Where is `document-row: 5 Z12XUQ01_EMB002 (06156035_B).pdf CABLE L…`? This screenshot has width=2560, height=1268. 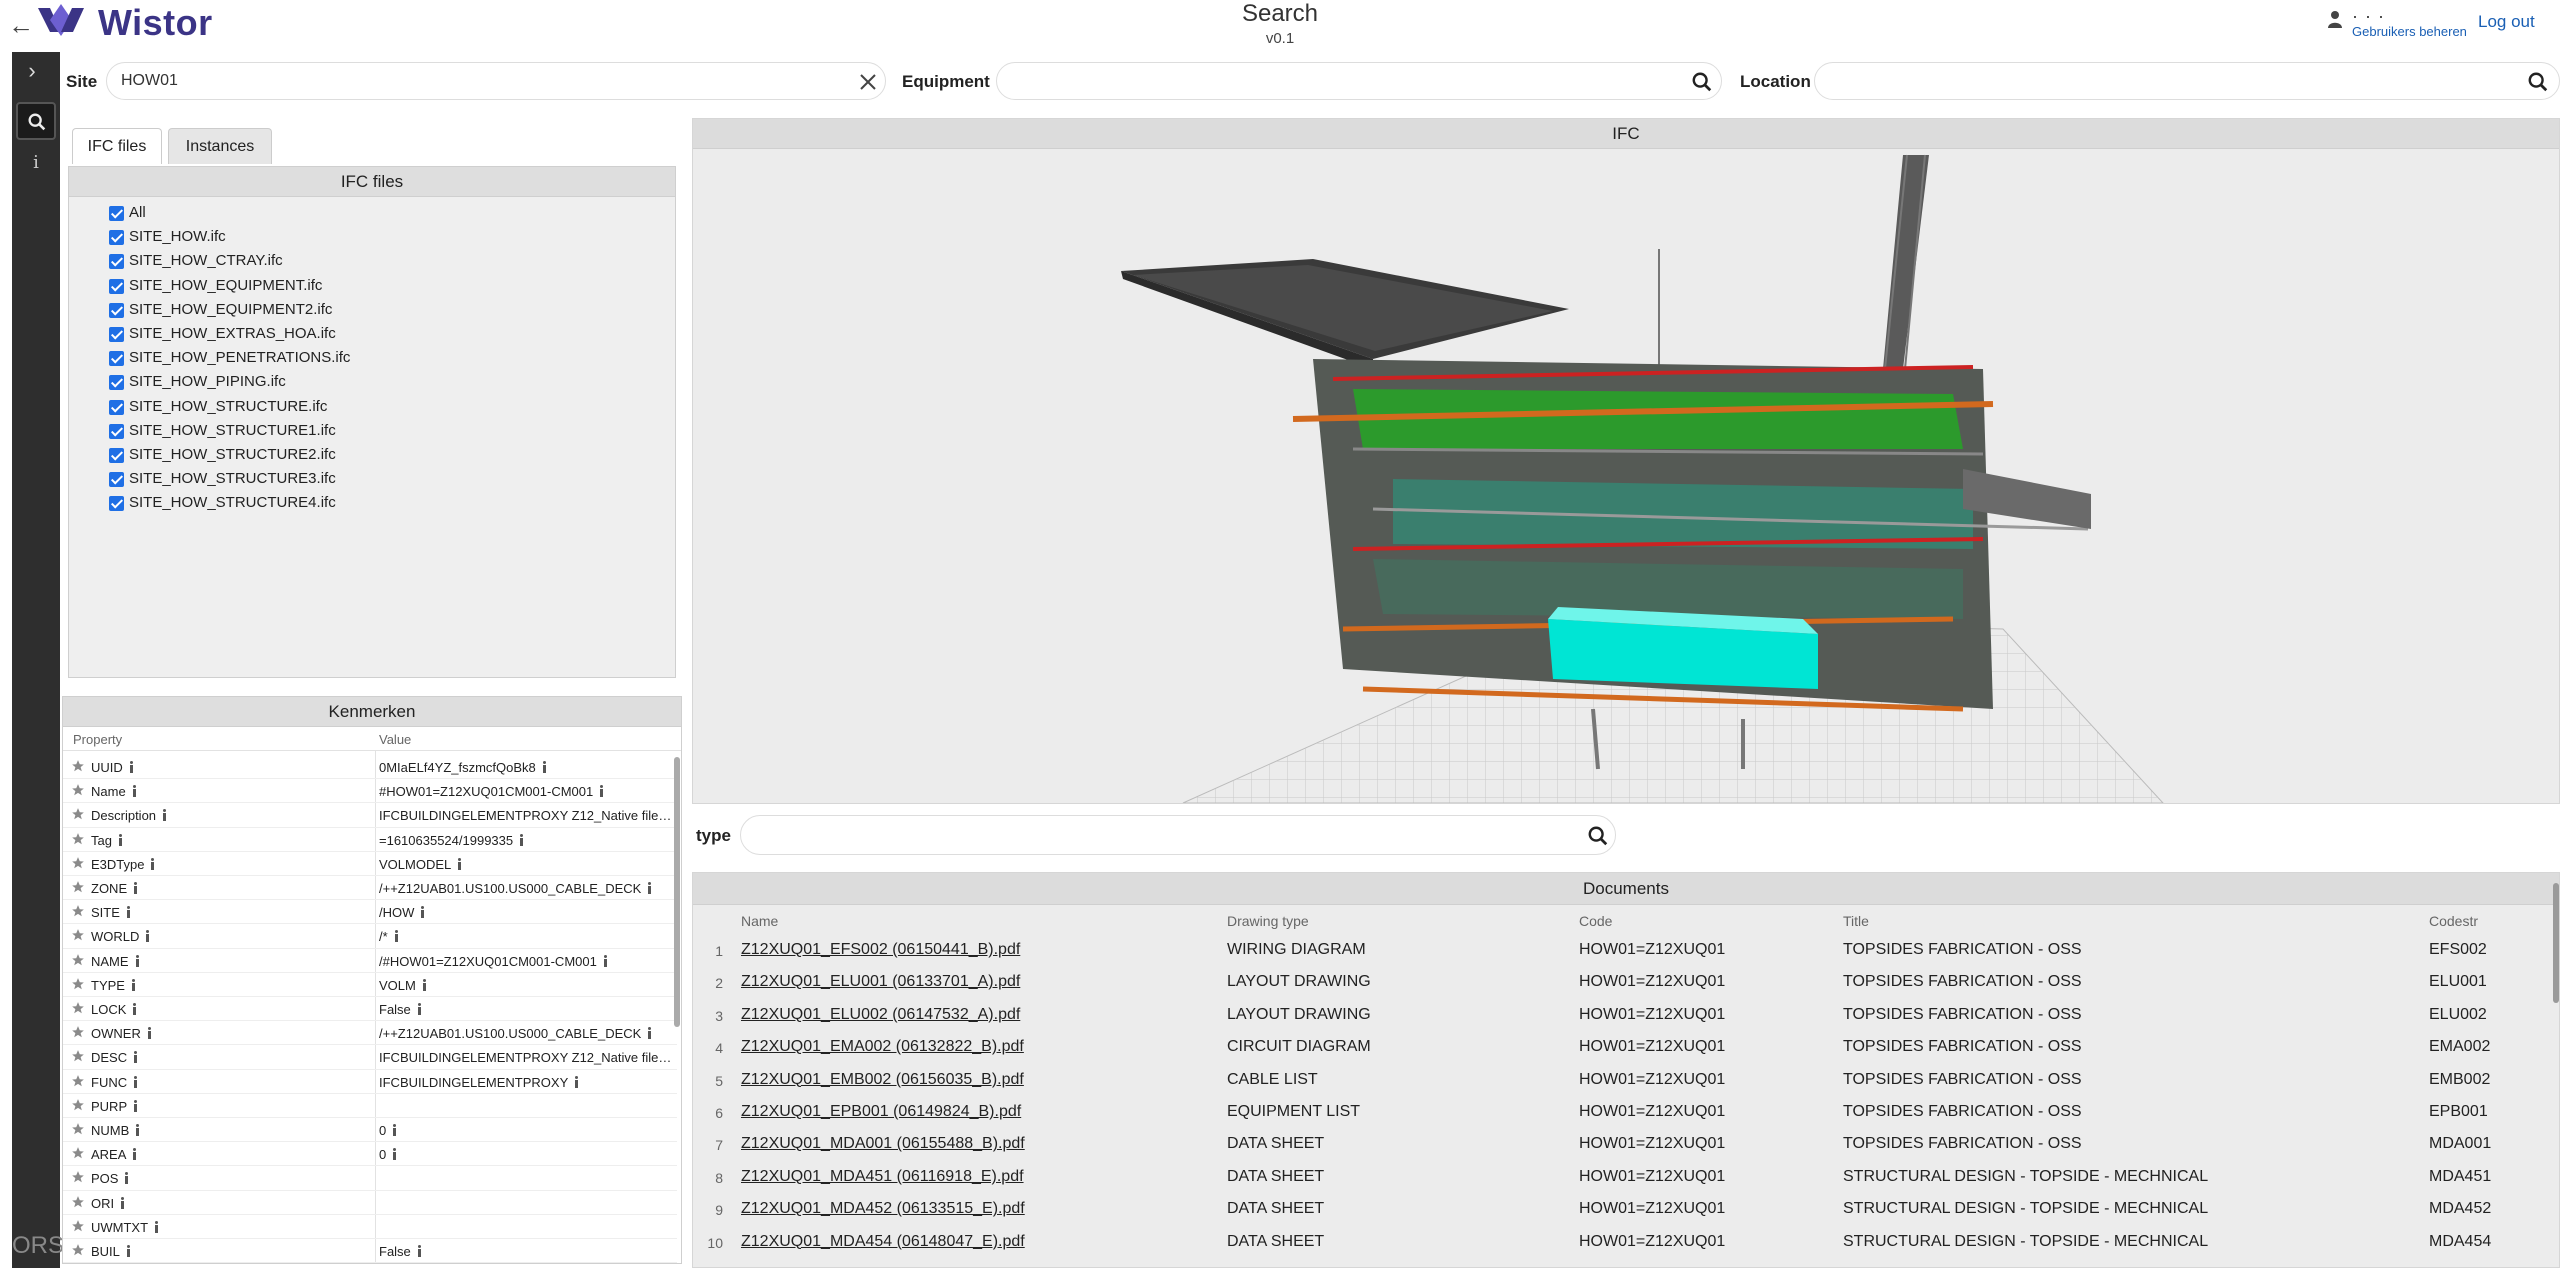 document-row: 5 Z12XUQ01_EMB002 (06156035_B).pdf CABLE L… is located at coordinates (1626, 1081).